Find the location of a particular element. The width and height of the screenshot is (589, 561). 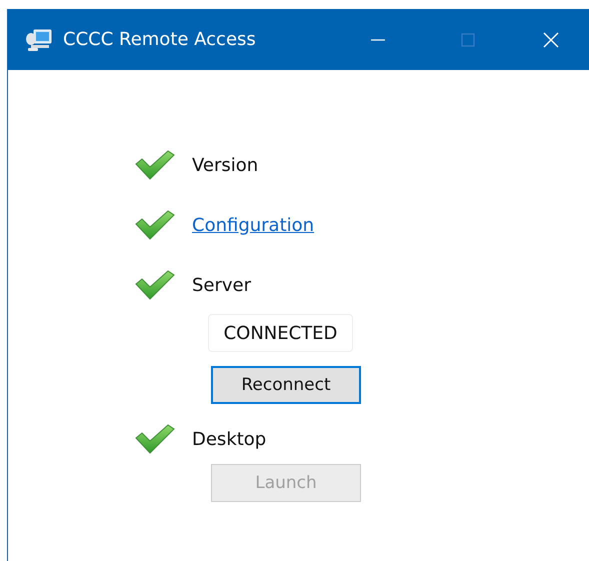

close-icon is located at coordinates (551, 39).